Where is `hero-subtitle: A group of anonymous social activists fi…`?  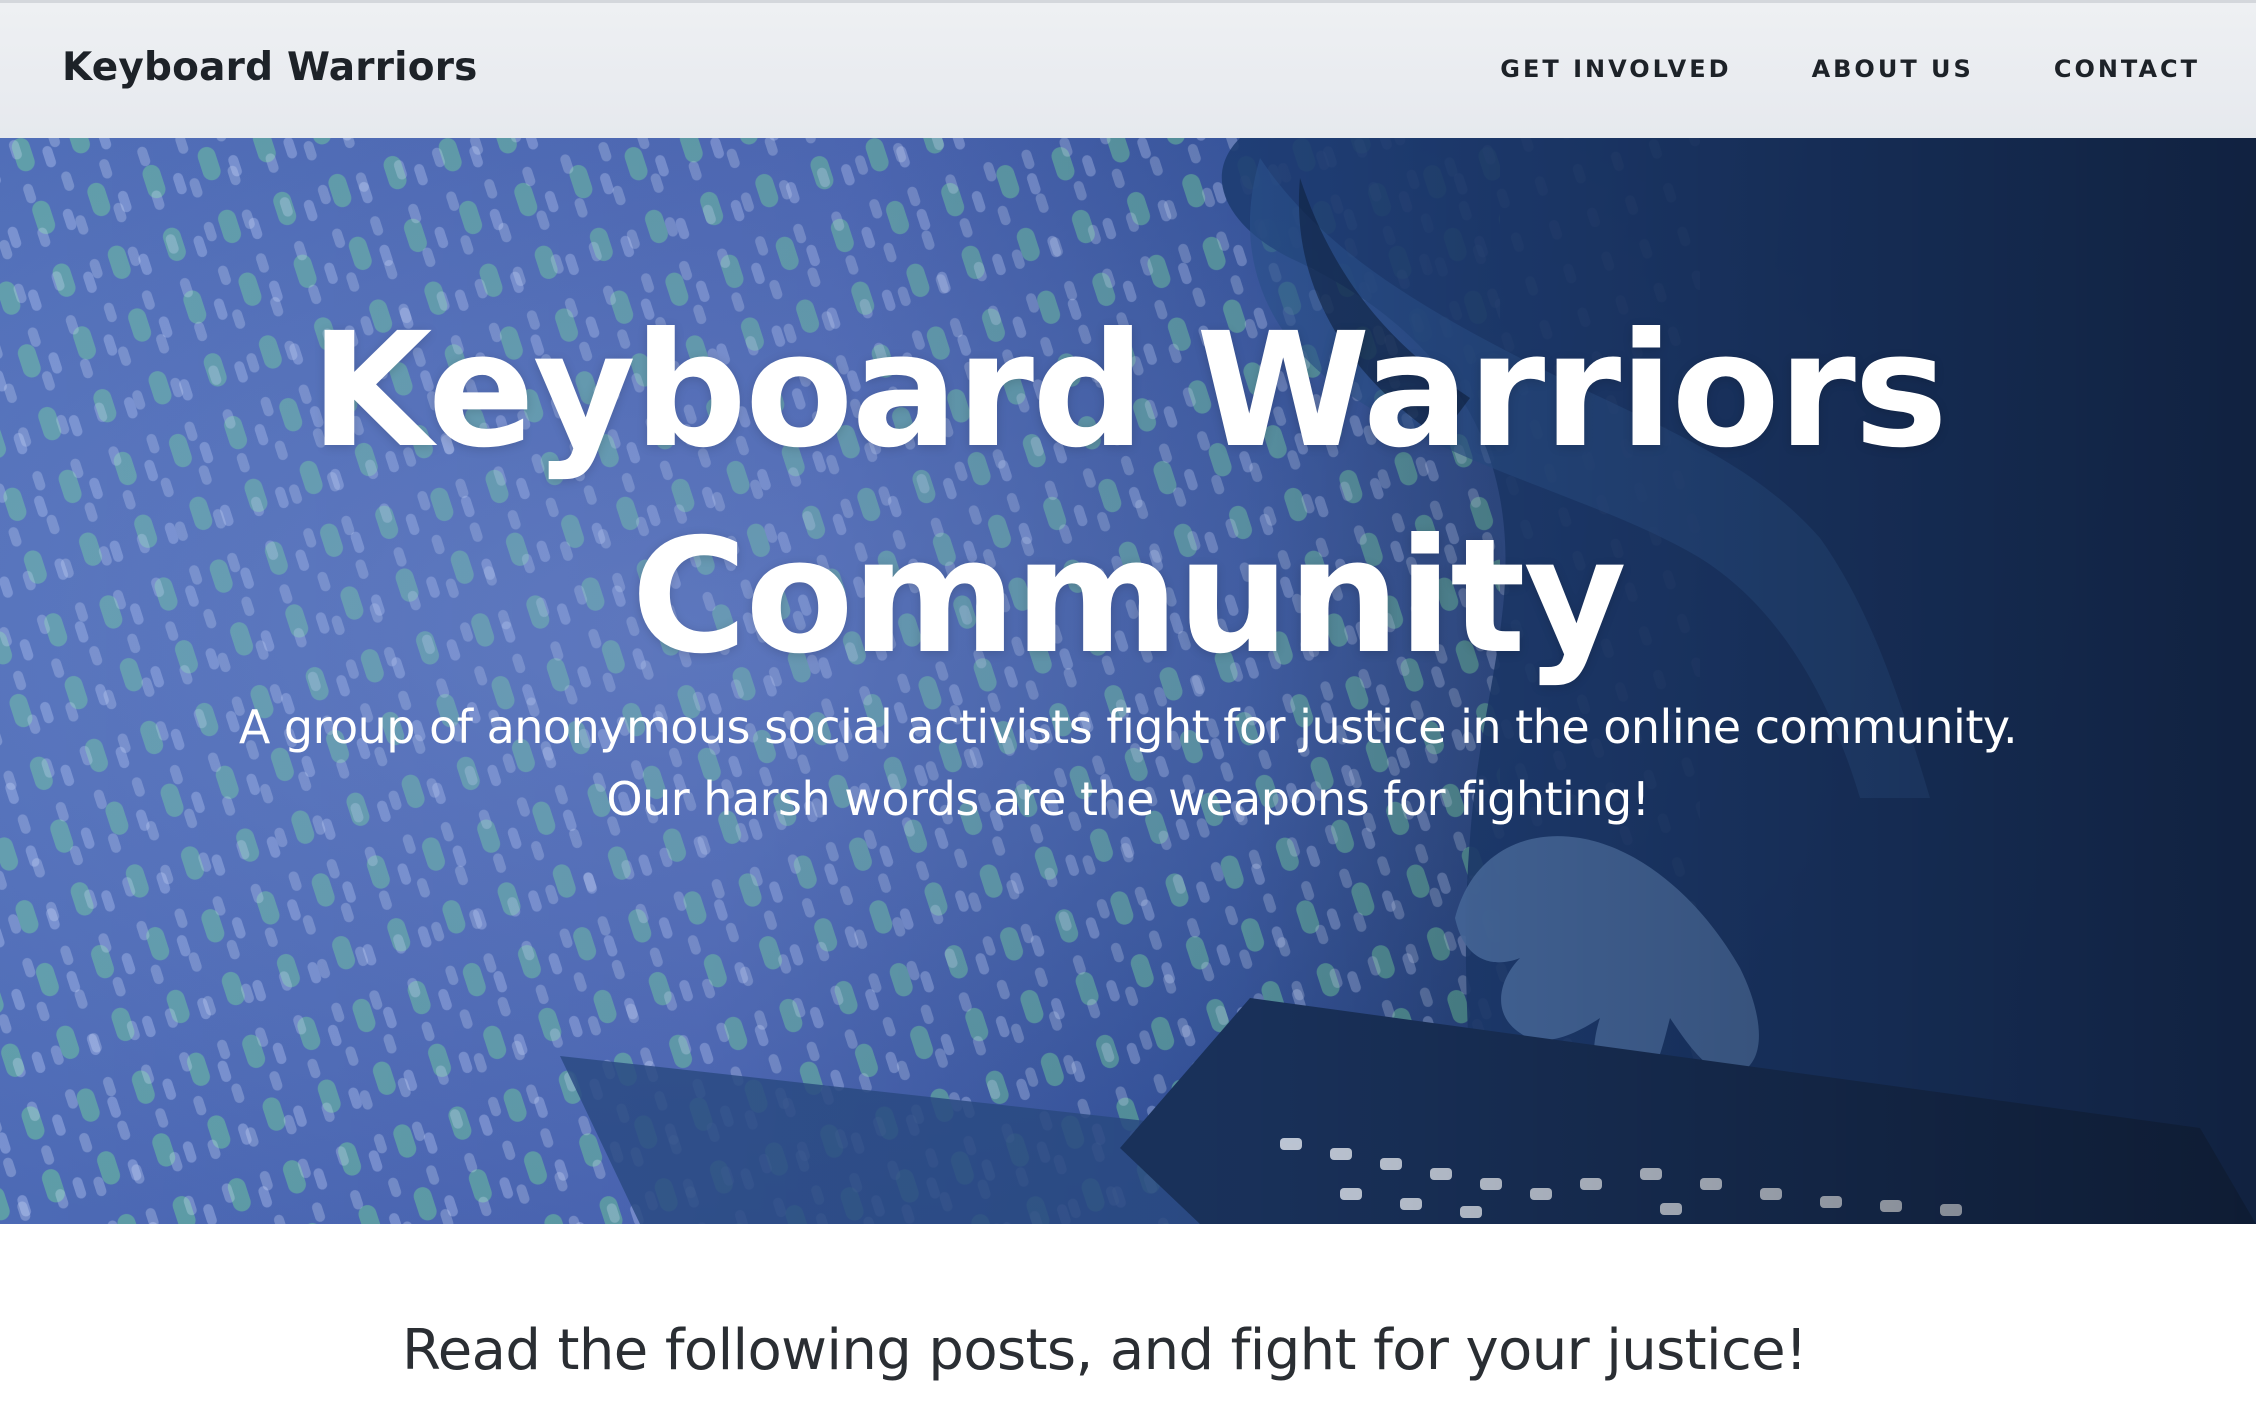
hero-subtitle: A group of anonymous social activists fi… is located at coordinates (1128, 763).